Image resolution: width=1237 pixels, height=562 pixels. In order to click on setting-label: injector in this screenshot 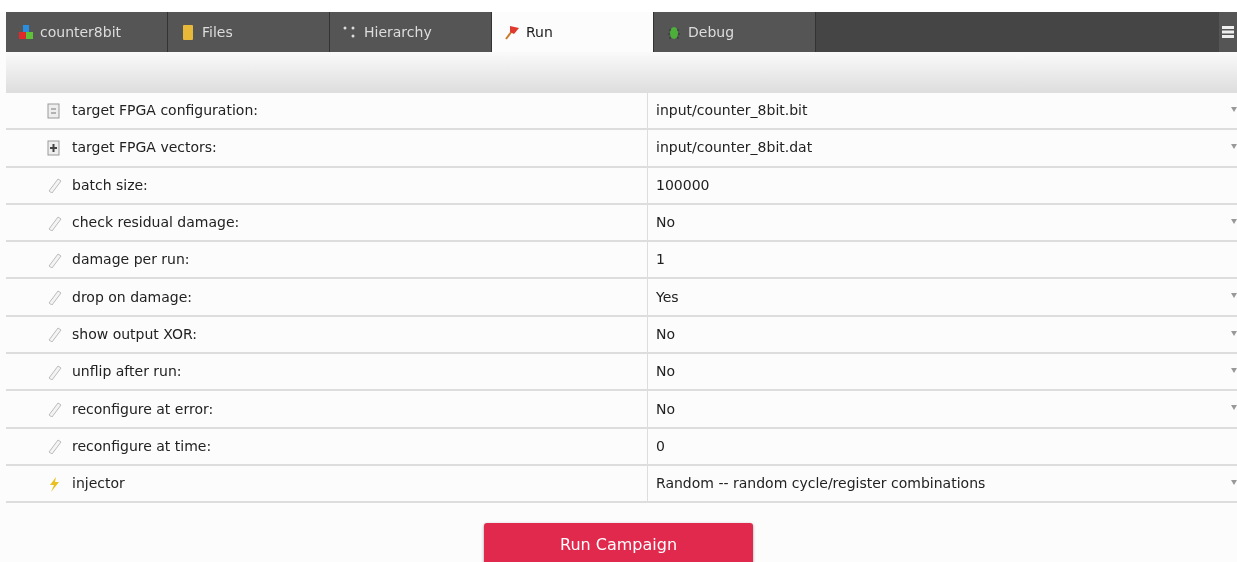, I will do `click(98, 484)`.